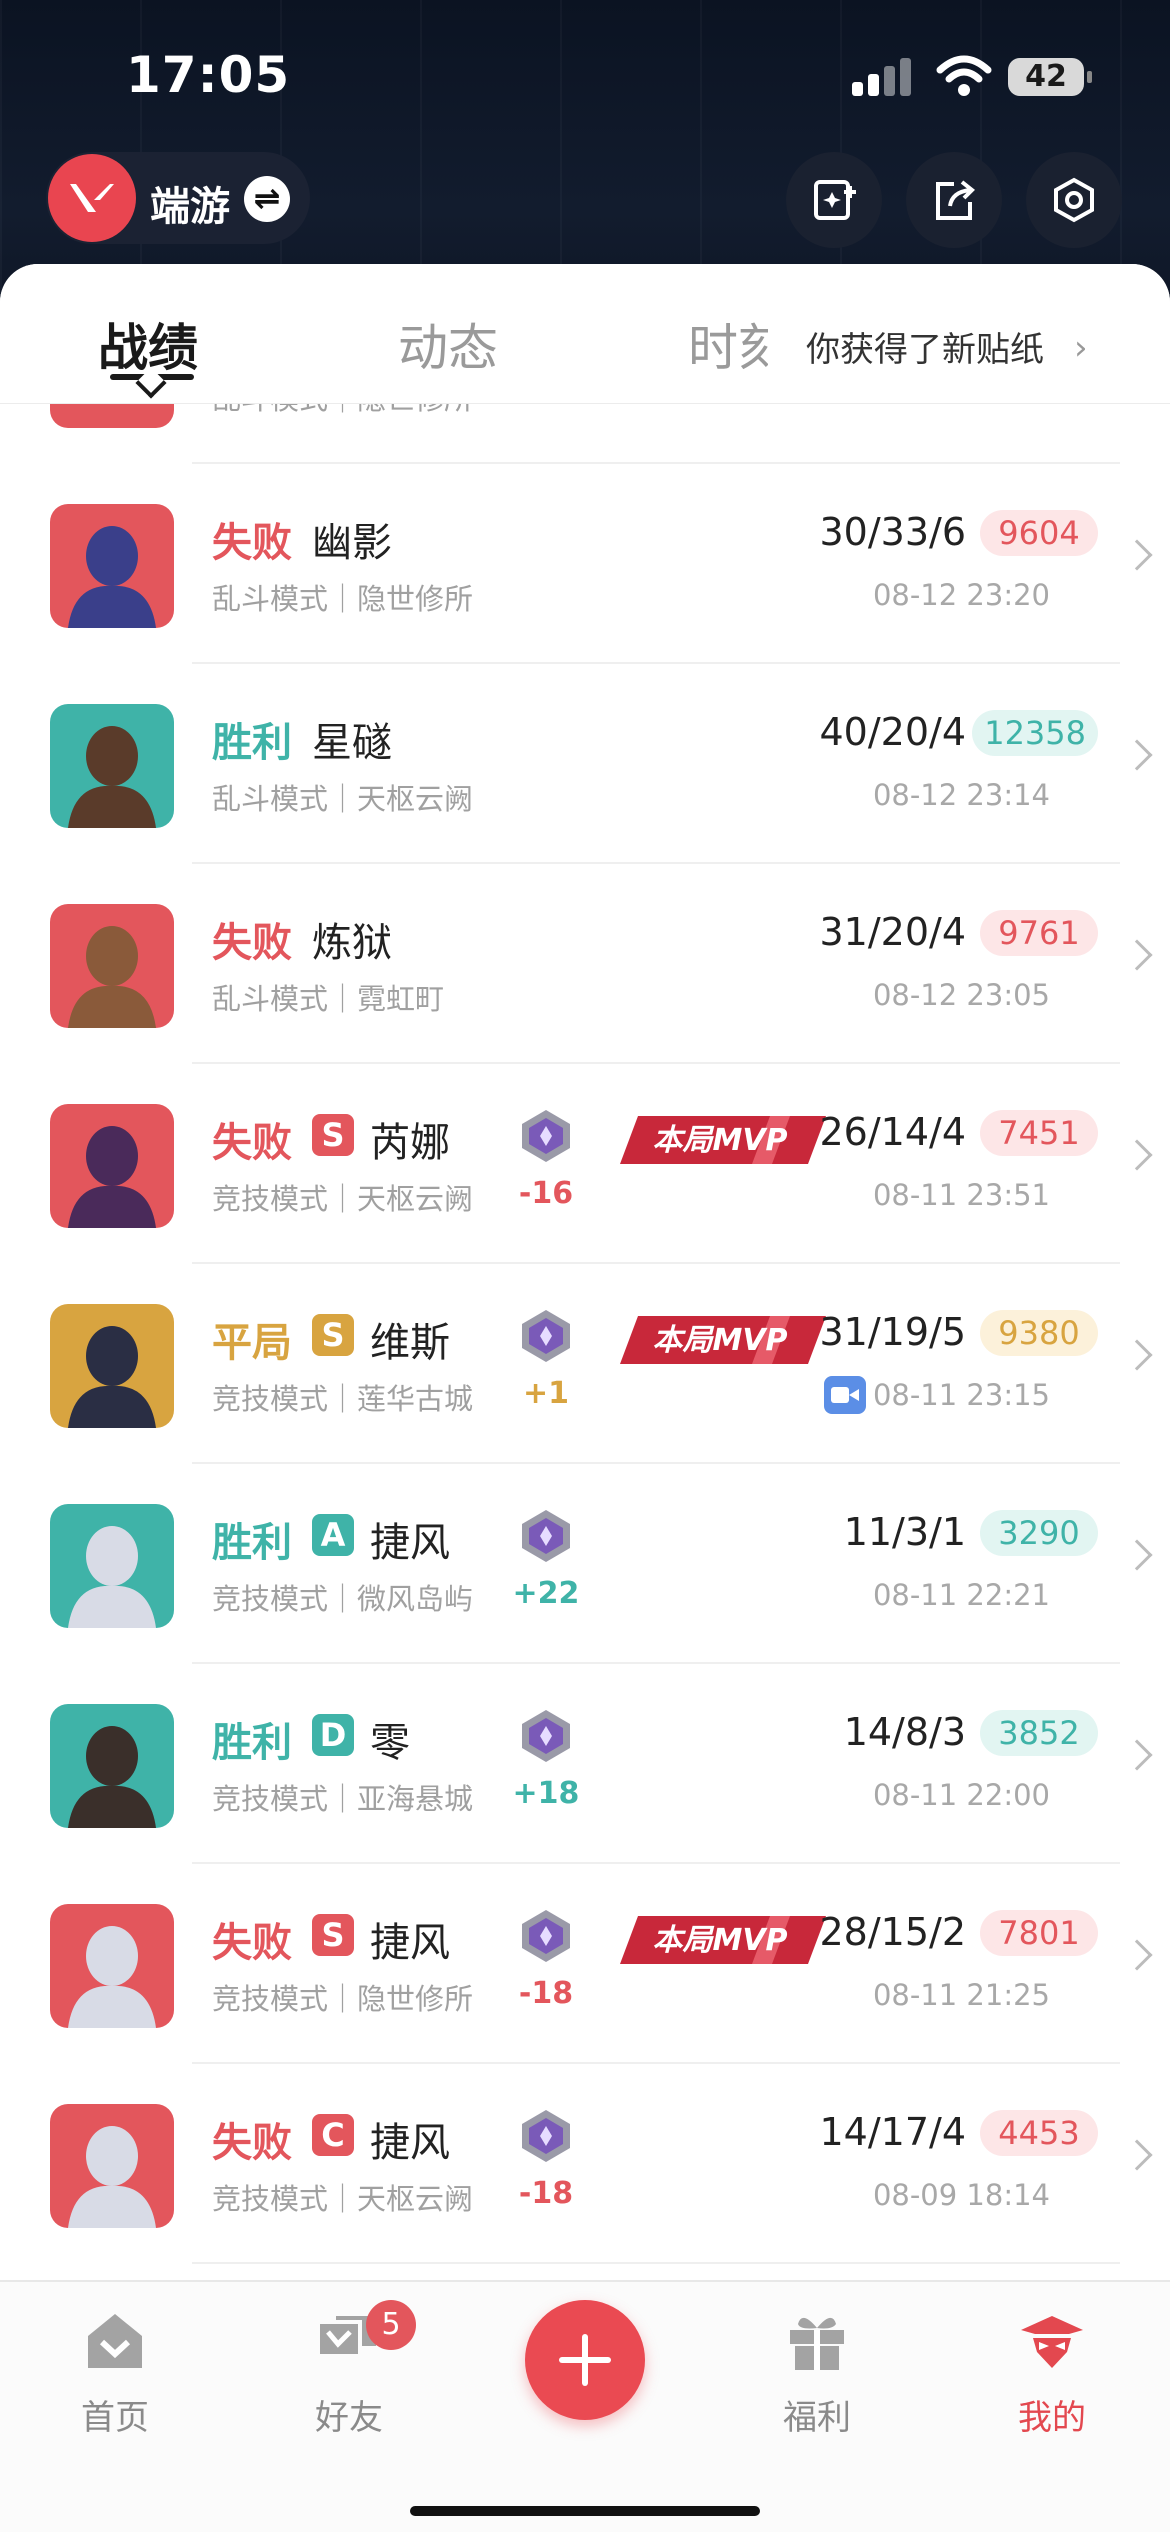 The width and height of the screenshot is (1170, 2532). Describe the element at coordinates (1052, 2342) in the screenshot. I see `profile-icon` at that location.